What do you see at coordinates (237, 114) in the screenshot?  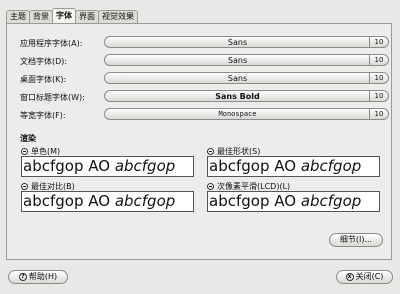 I see `font-name: Monospace` at bounding box center [237, 114].